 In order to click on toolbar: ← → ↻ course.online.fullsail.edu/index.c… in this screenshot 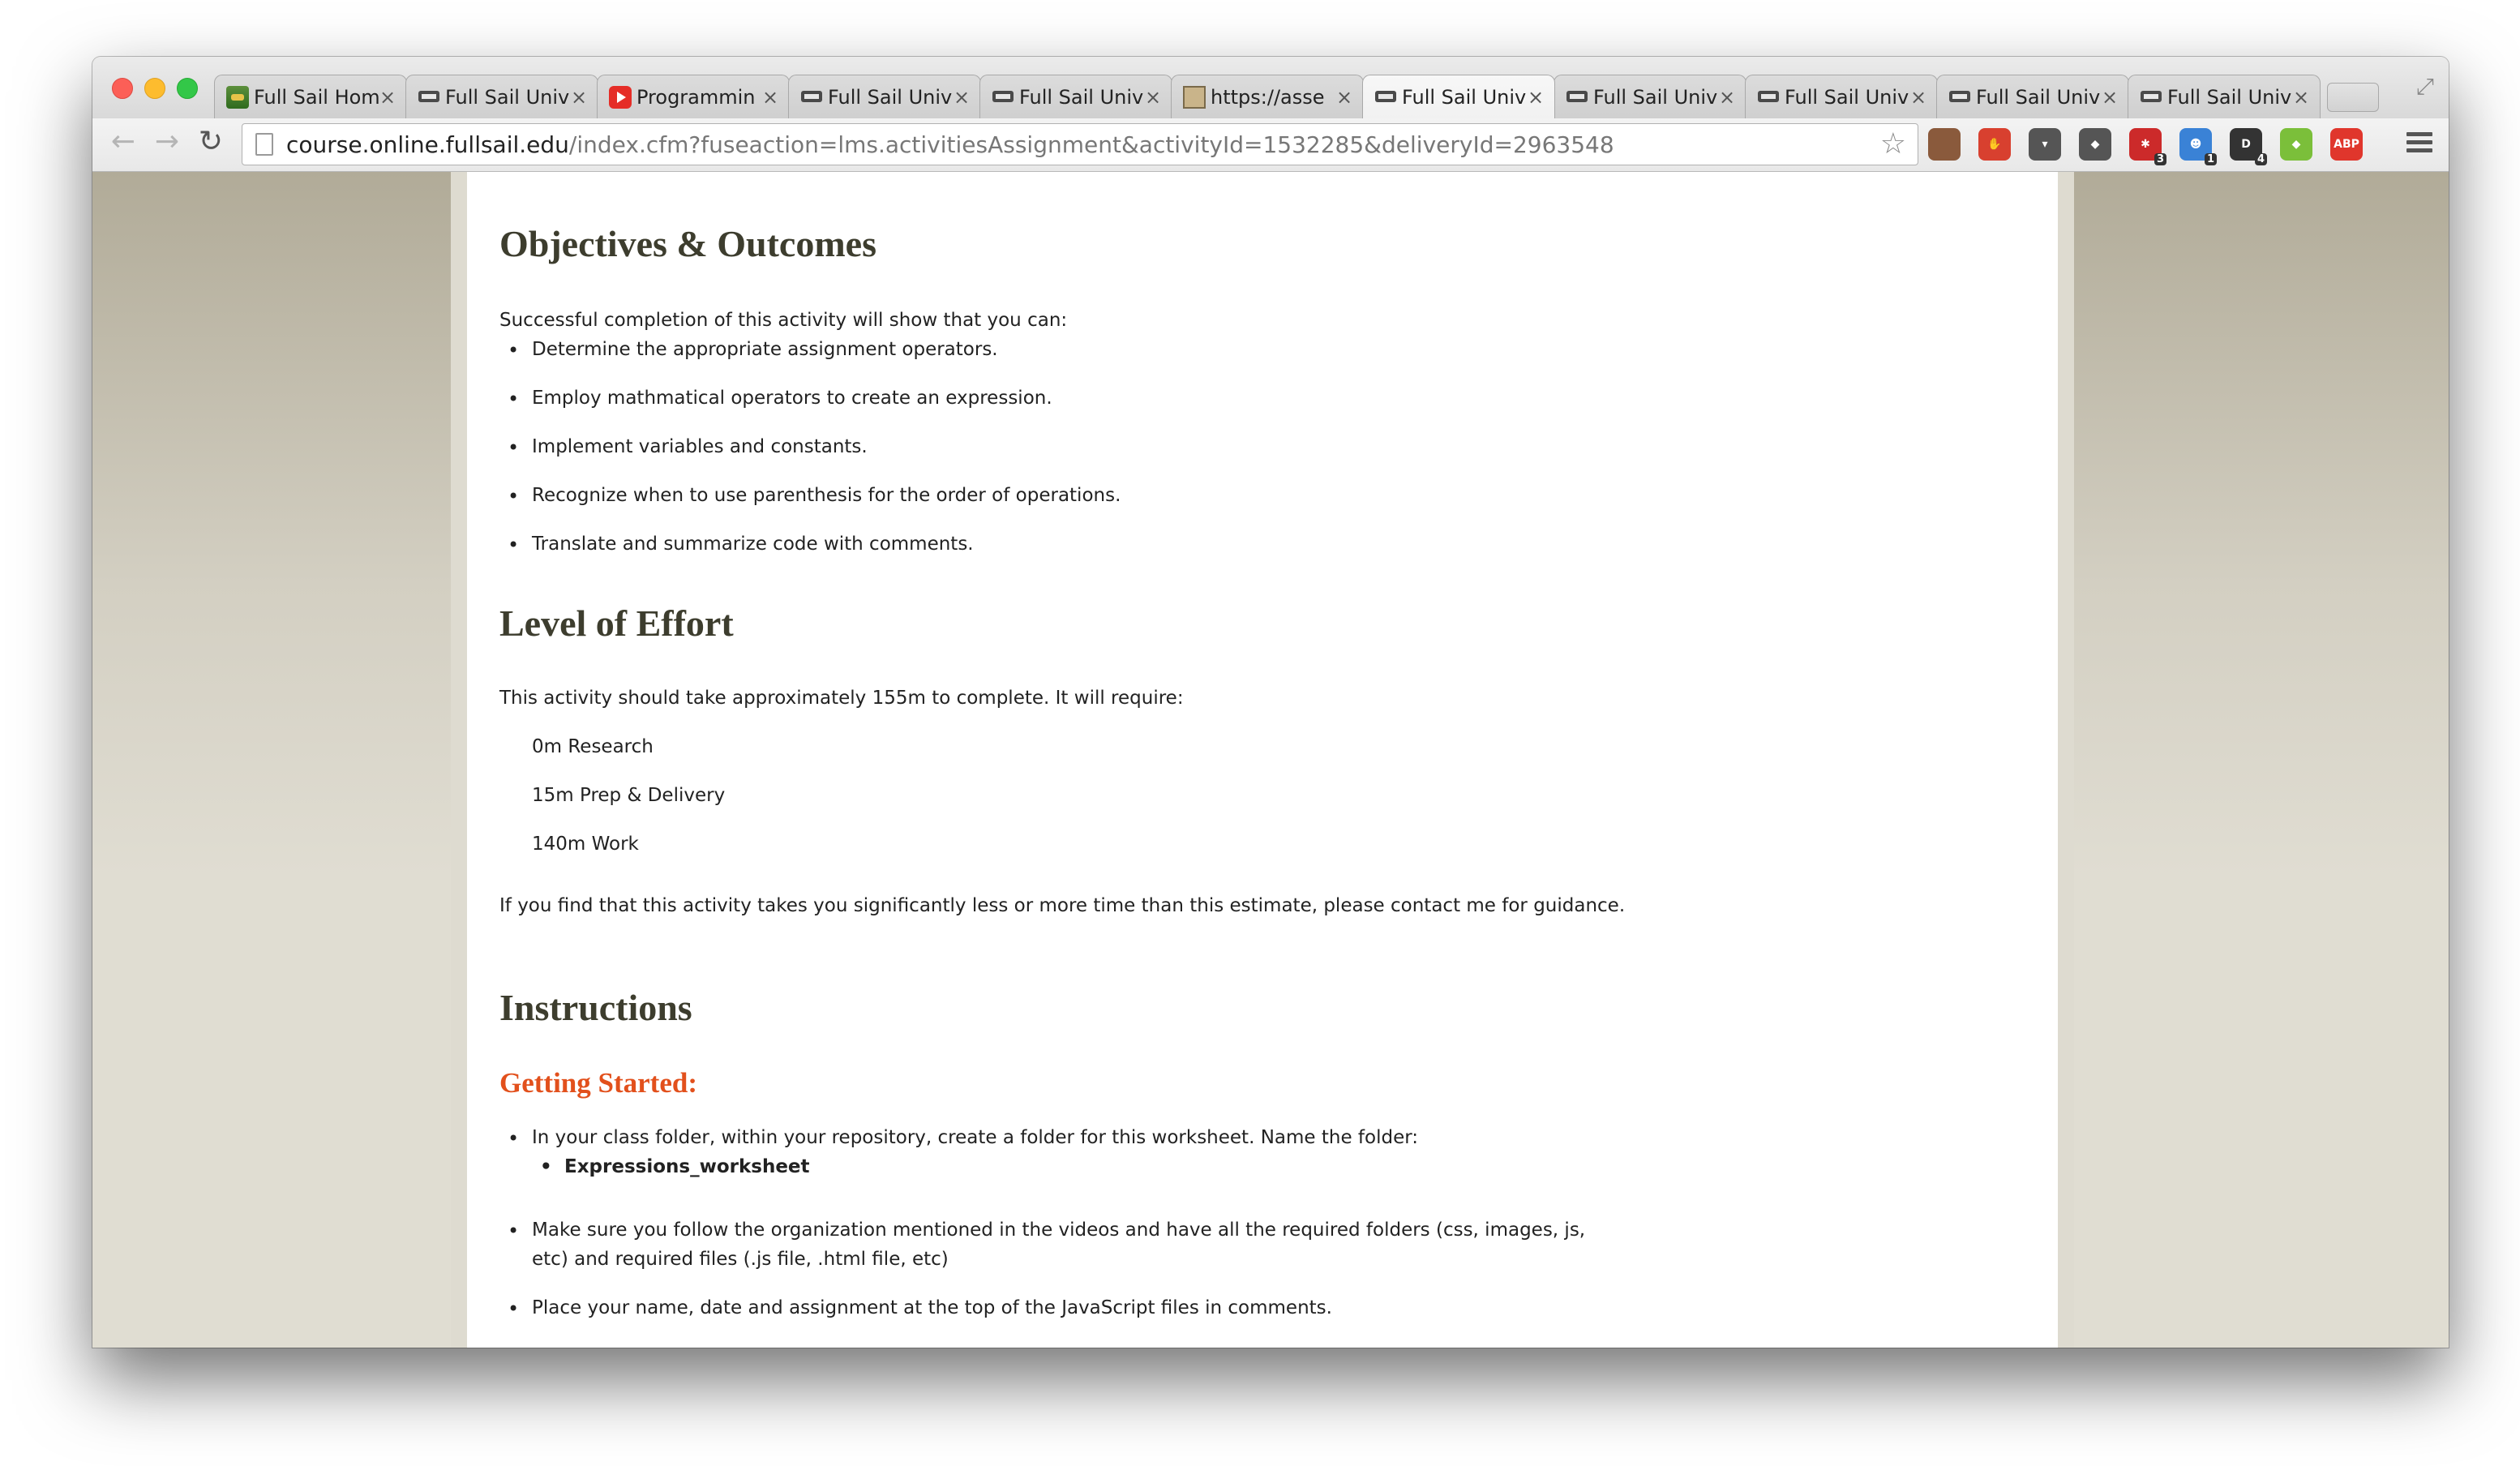, I will do `click(1270, 145)`.